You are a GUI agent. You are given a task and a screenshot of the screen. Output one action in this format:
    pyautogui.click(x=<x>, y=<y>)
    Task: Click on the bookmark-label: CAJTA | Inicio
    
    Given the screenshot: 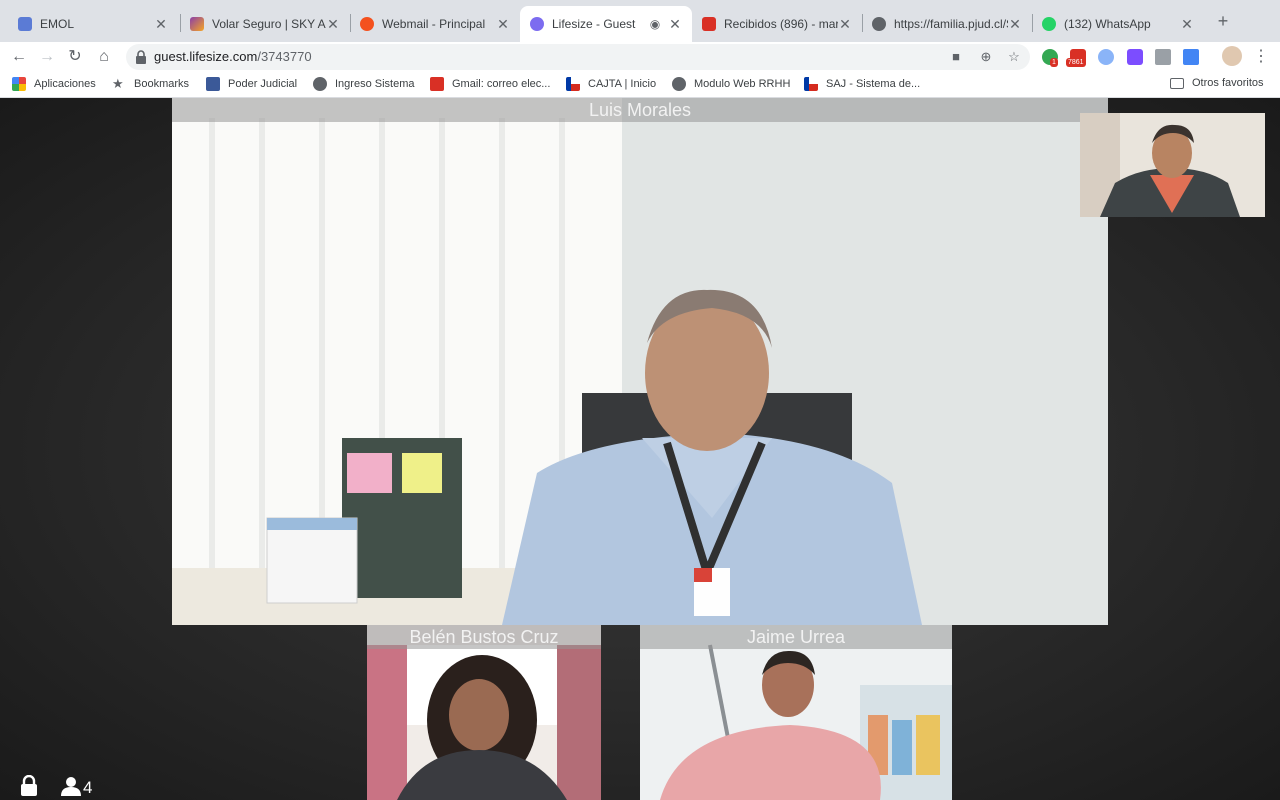 What is the action you would take?
    pyautogui.click(x=622, y=84)
    